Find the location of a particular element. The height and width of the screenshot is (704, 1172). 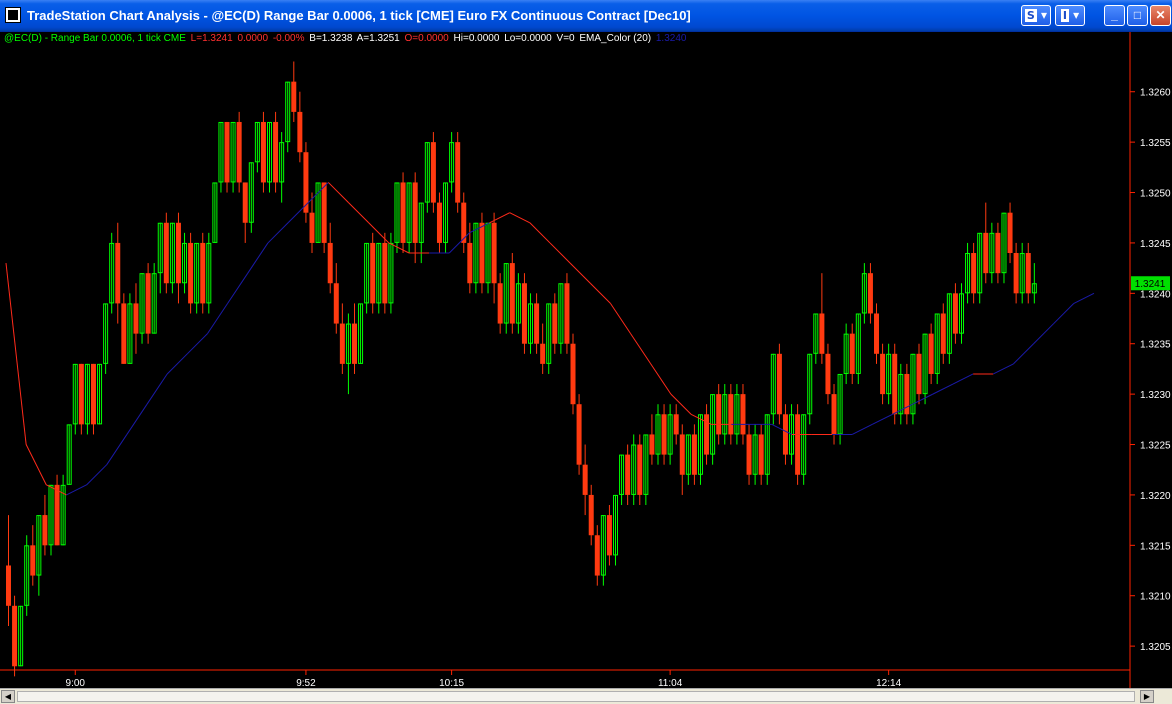

last-price-marker: 1.3241 is located at coordinates (1150, 283).